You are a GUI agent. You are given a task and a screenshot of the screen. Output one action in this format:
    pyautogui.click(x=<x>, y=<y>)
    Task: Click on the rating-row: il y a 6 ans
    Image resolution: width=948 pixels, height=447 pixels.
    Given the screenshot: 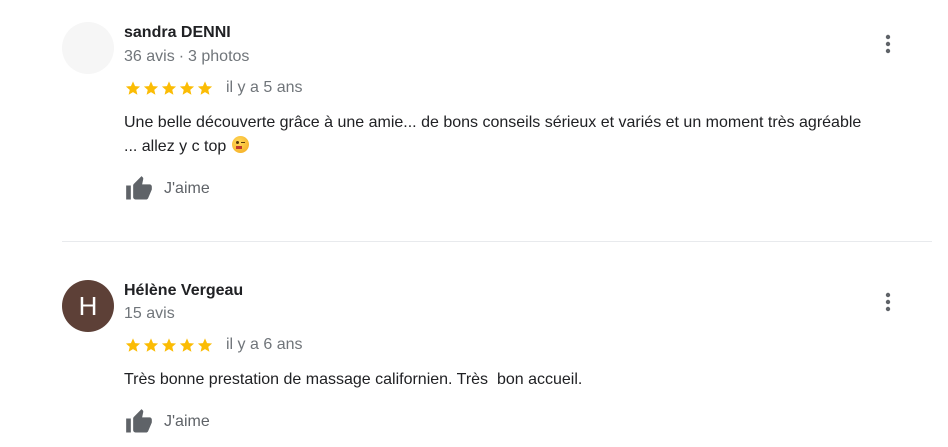 What is the action you would take?
    pyautogui.click(x=213, y=345)
    